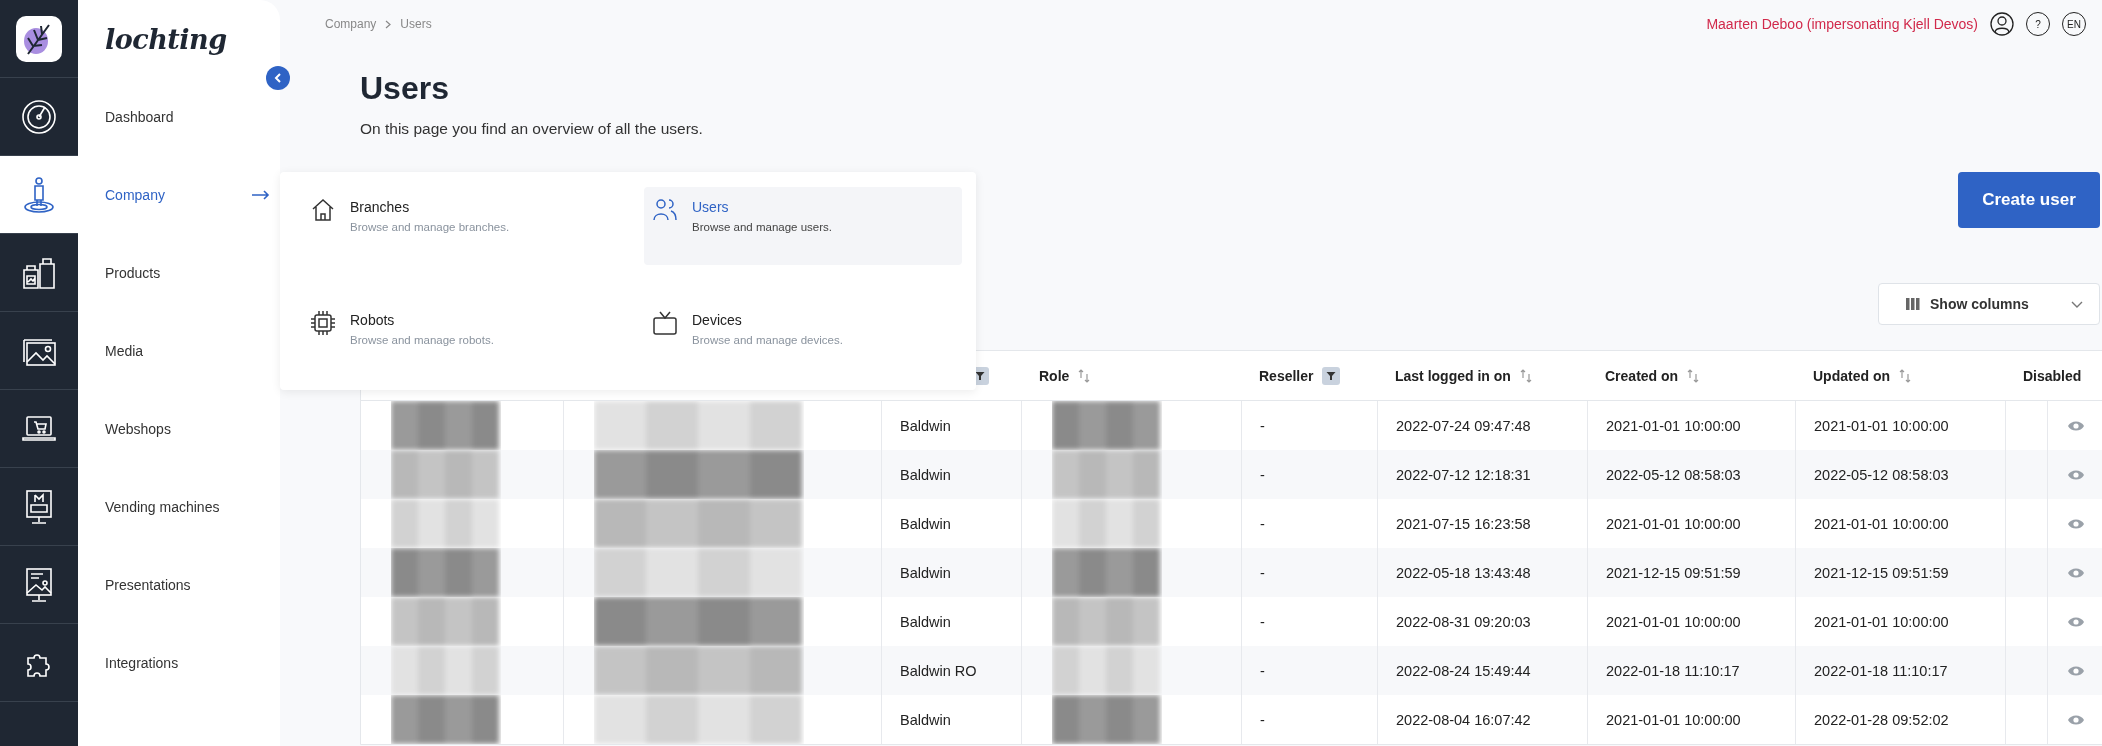 This screenshot has width=2102, height=746. What do you see at coordinates (938, 670) in the screenshot?
I see `table-cell: Baldwin RO` at bounding box center [938, 670].